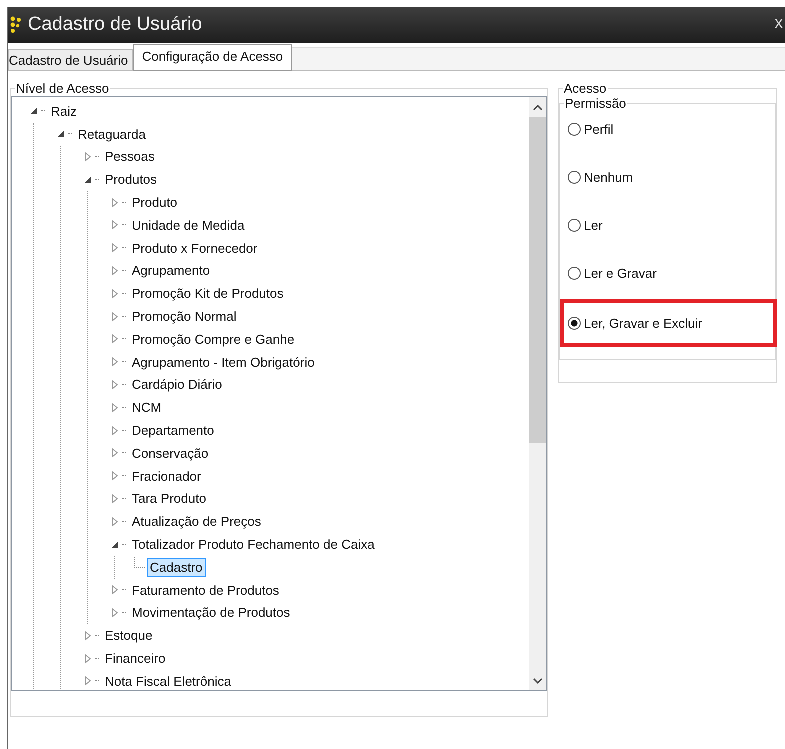 This screenshot has width=785, height=749. Describe the element at coordinates (129, 636) in the screenshot. I see `tree-item: Estoque` at that location.